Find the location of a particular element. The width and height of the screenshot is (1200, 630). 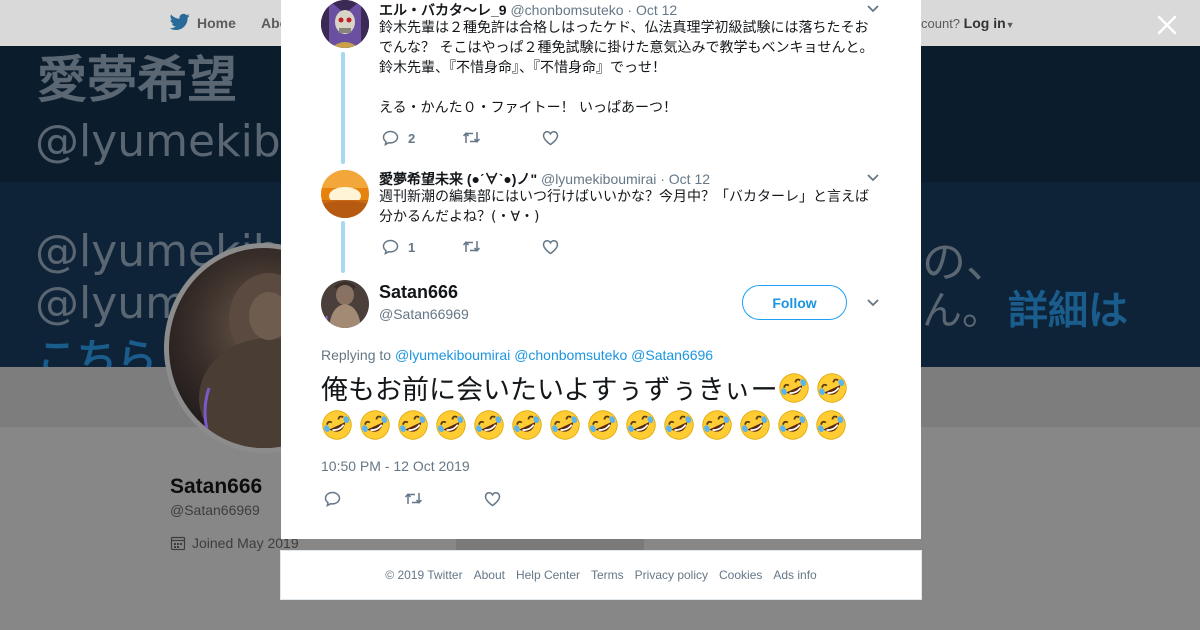

footer-link-about: About is located at coordinates (489, 575).